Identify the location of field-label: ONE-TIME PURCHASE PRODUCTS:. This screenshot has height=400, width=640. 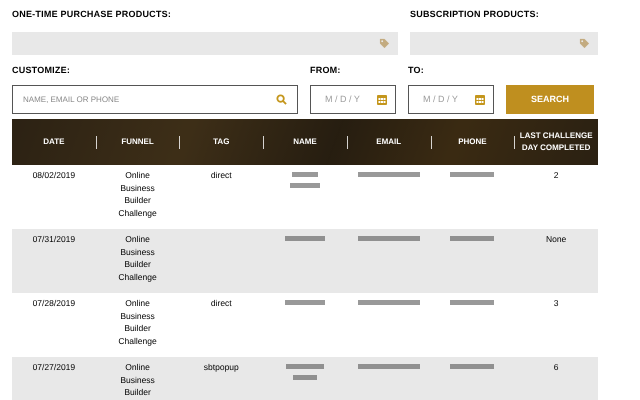
(92, 14).